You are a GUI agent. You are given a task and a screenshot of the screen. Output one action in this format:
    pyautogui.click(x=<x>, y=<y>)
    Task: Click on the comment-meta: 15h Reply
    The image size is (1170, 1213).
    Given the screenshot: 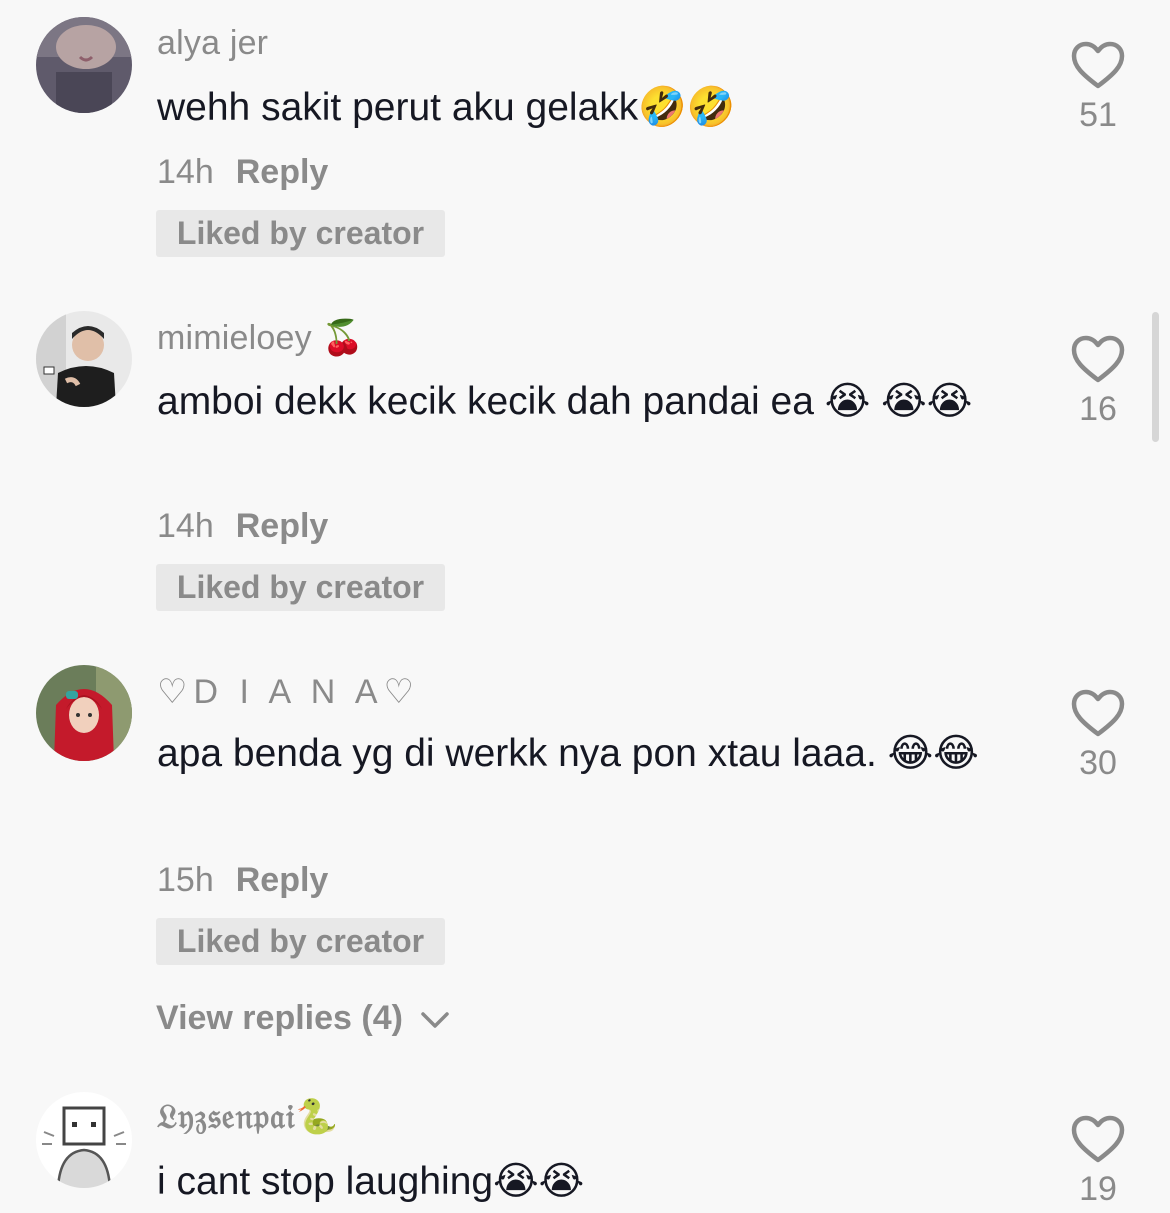 What is the action you would take?
    pyautogui.click(x=242, y=880)
    